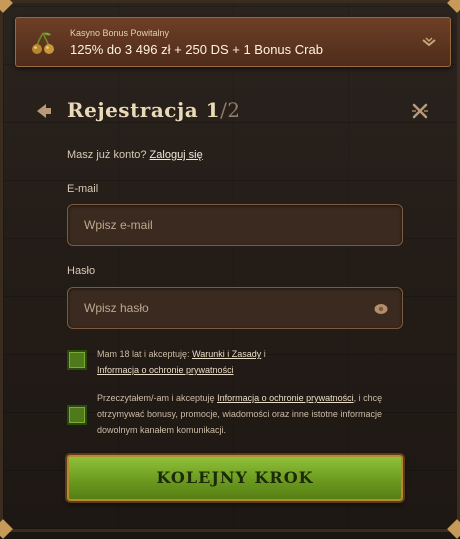 This screenshot has height=539, width=460. I want to click on age-terms-prefix: Mam 18 lat i akceptuję:, so click(143, 354).